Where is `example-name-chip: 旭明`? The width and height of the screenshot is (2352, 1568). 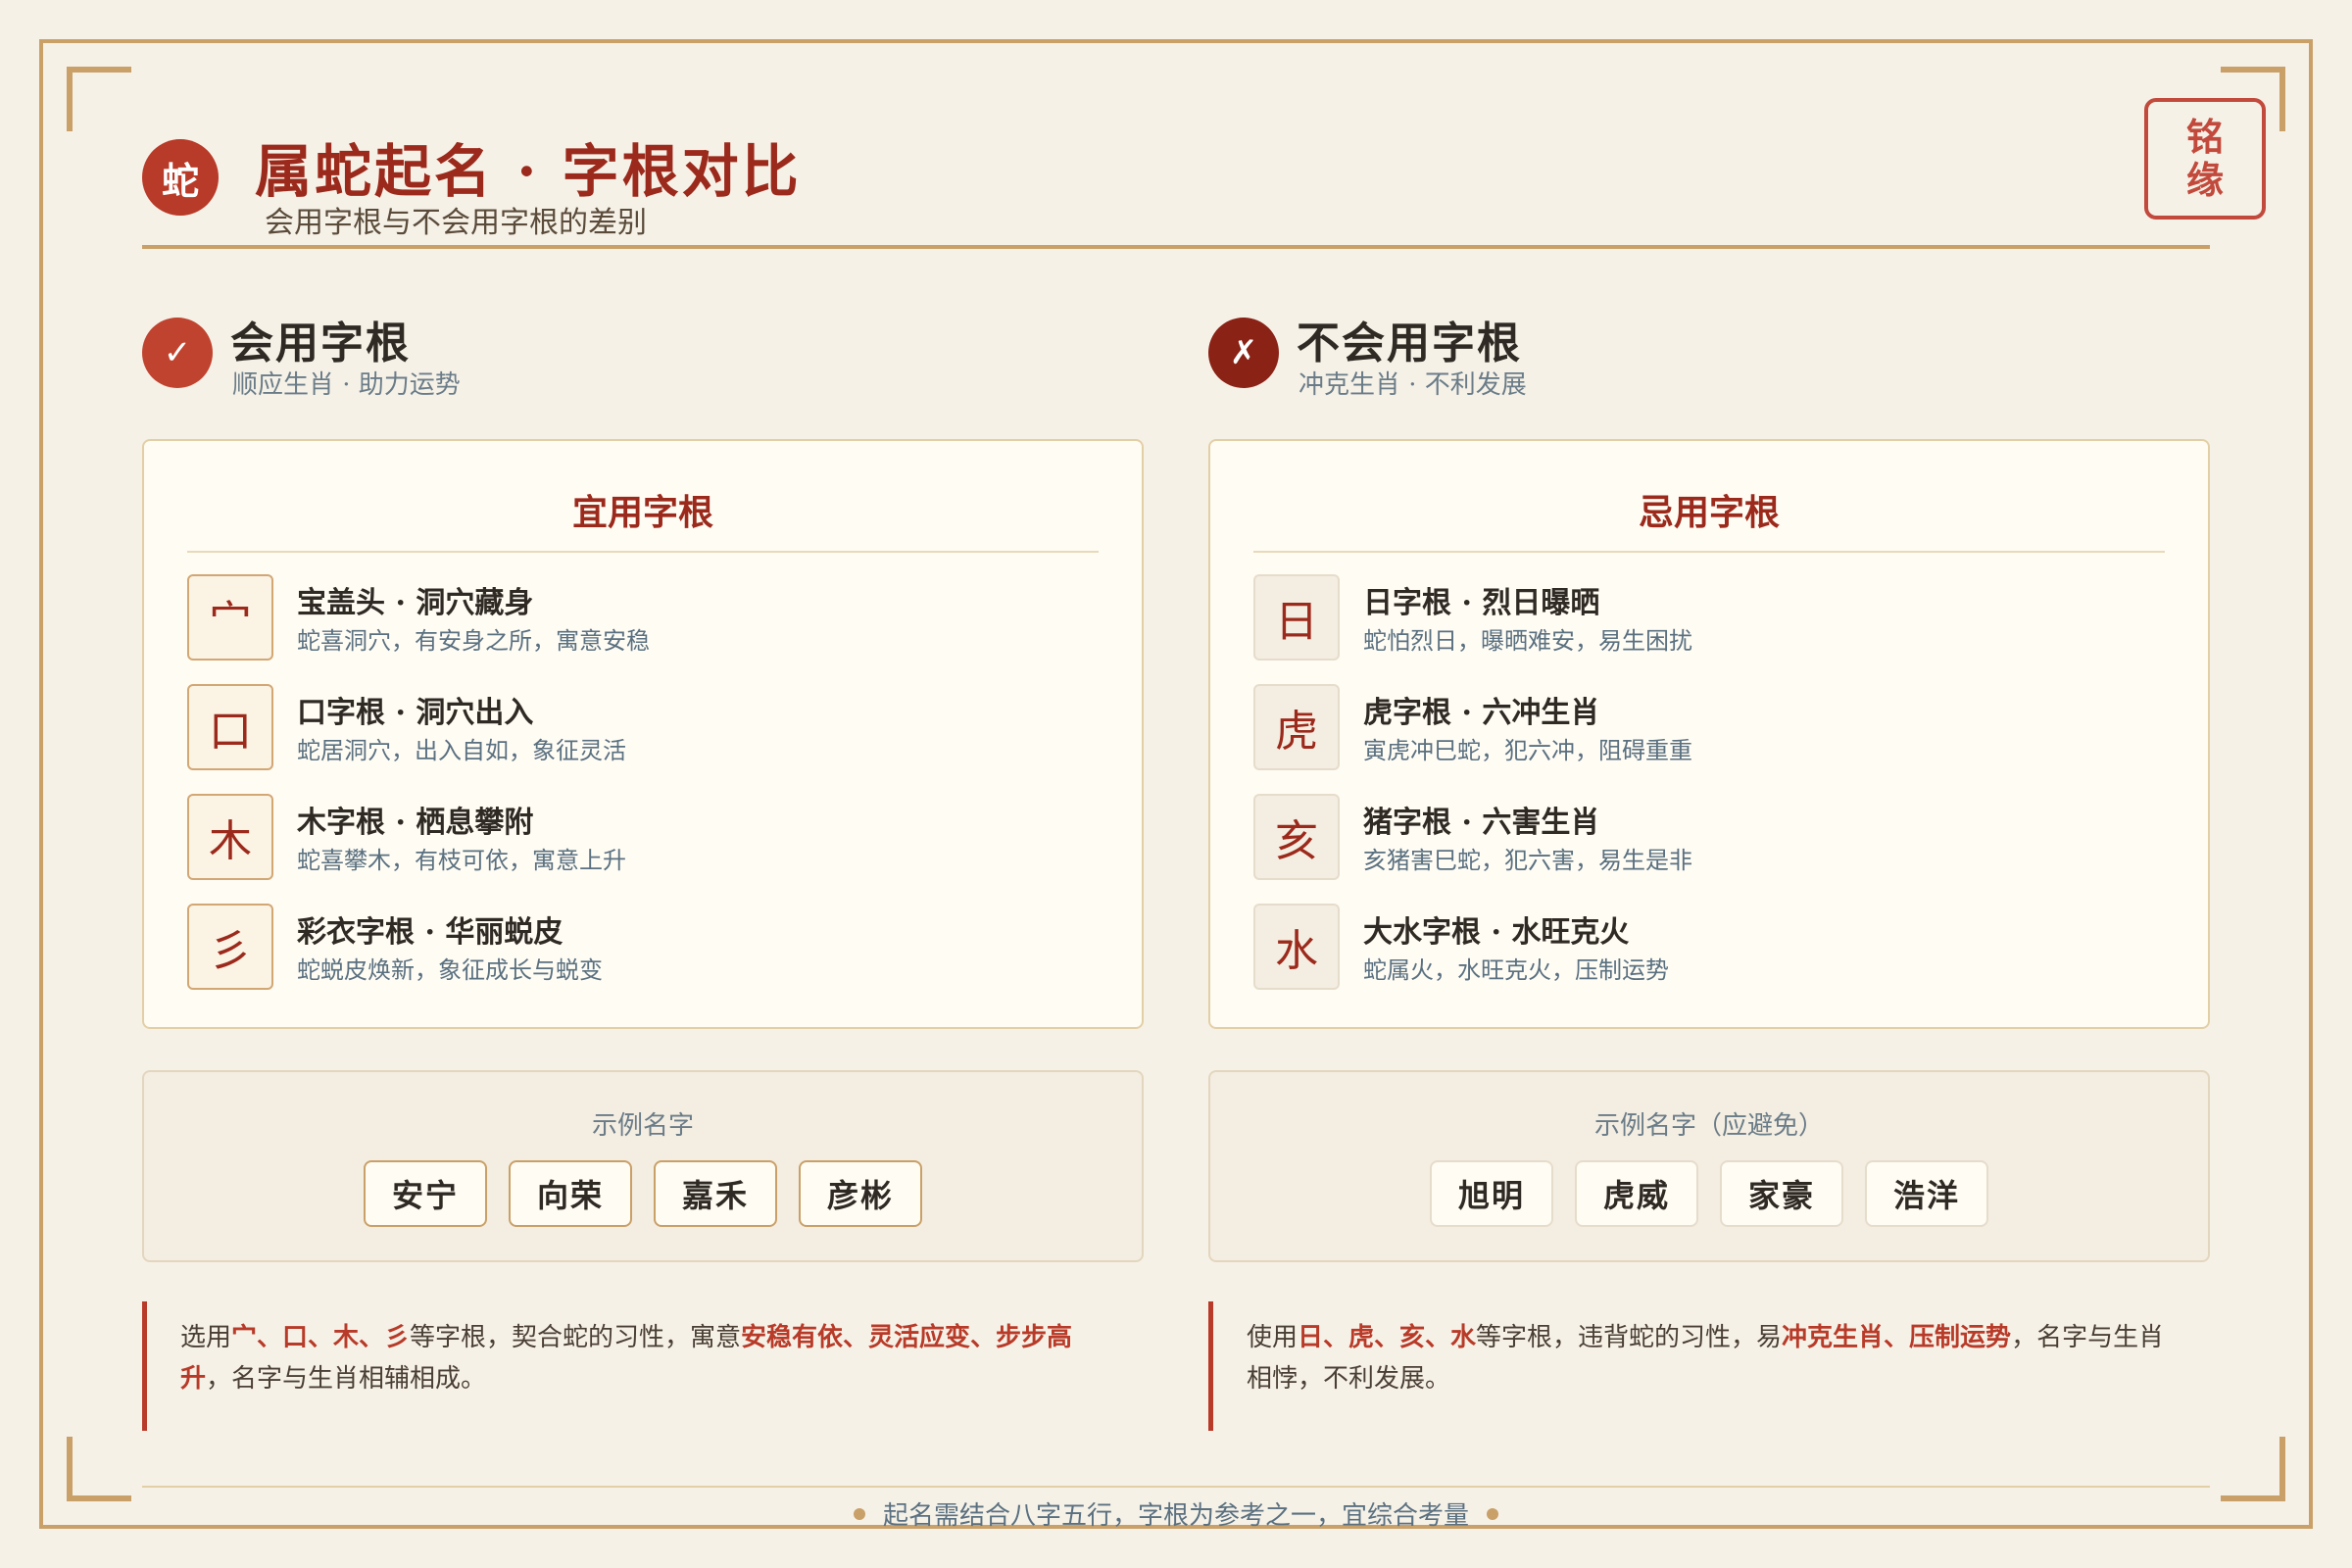
example-name-chip: 旭明 is located at coordinates (1491, 1193).